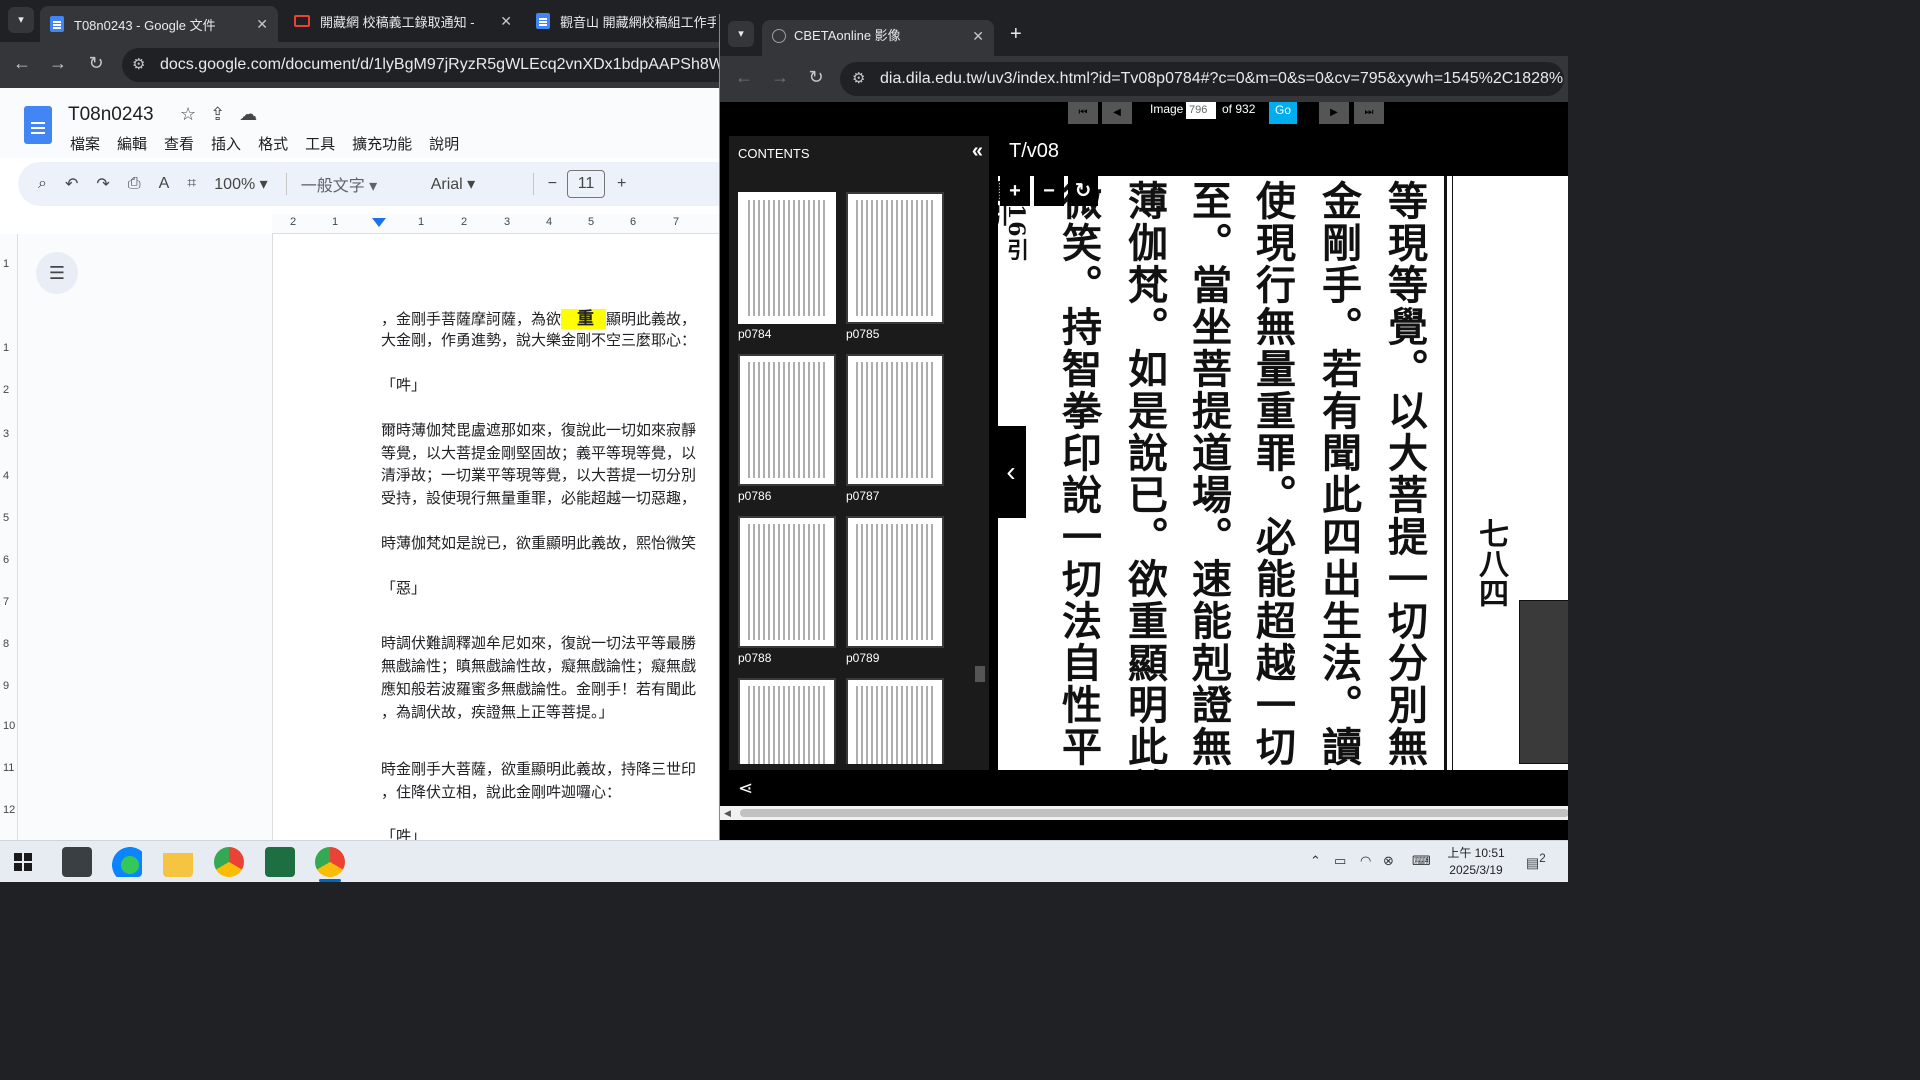 Image resolution: width=1920 pixels, height=1080 pixels. I want to click on doc-paragraph: 爾時薄伽梵毘盧遮那如來，復說此一切如來寂靜, so click(550, 431).